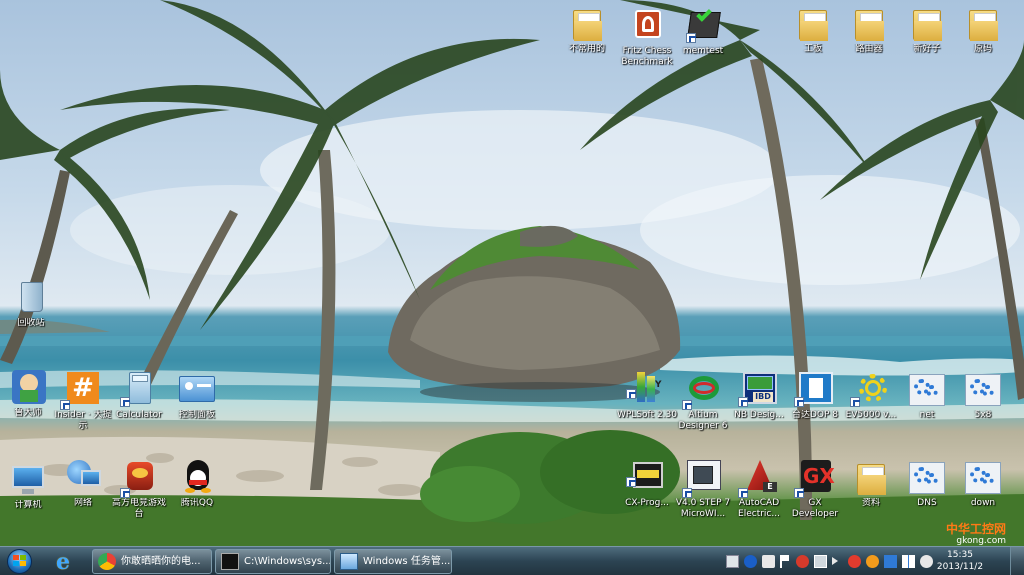 This screenshot has width=1024, height=575. What do you see at coordinates (230, 561) in the screenshot?
I see `cmd-icon` at bounding box center [230, 561].